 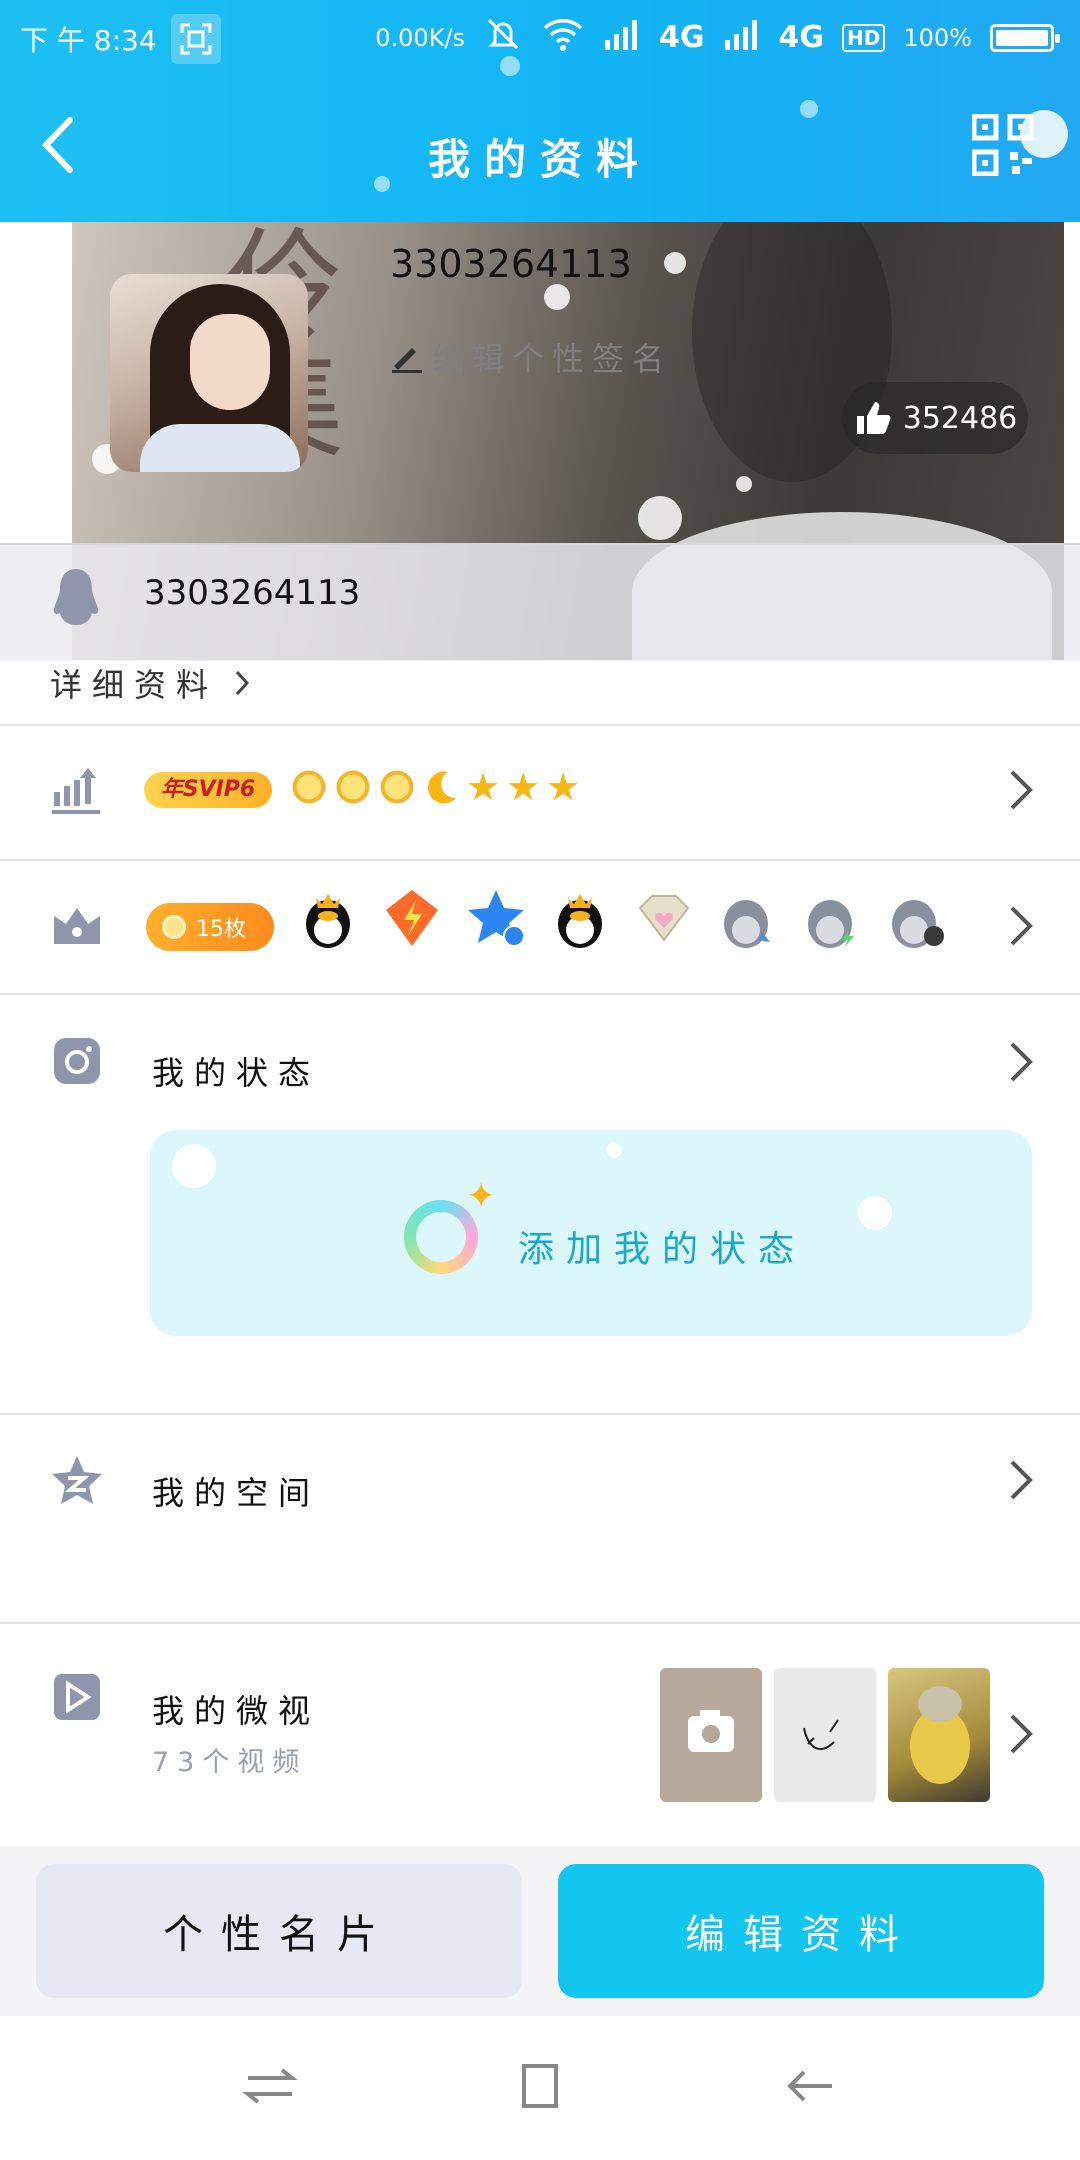 What do you see at coordinates (77, 1480) in the screenshot?
I see `qzone-star-icon` at bounding box center [77, 1480].